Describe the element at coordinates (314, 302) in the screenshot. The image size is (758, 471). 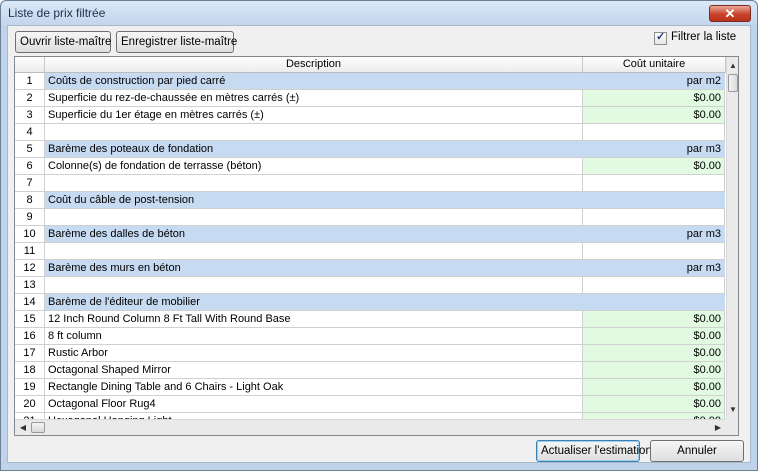
I see `description-cell: Barème de l'éditeur de mobilier` at that location.